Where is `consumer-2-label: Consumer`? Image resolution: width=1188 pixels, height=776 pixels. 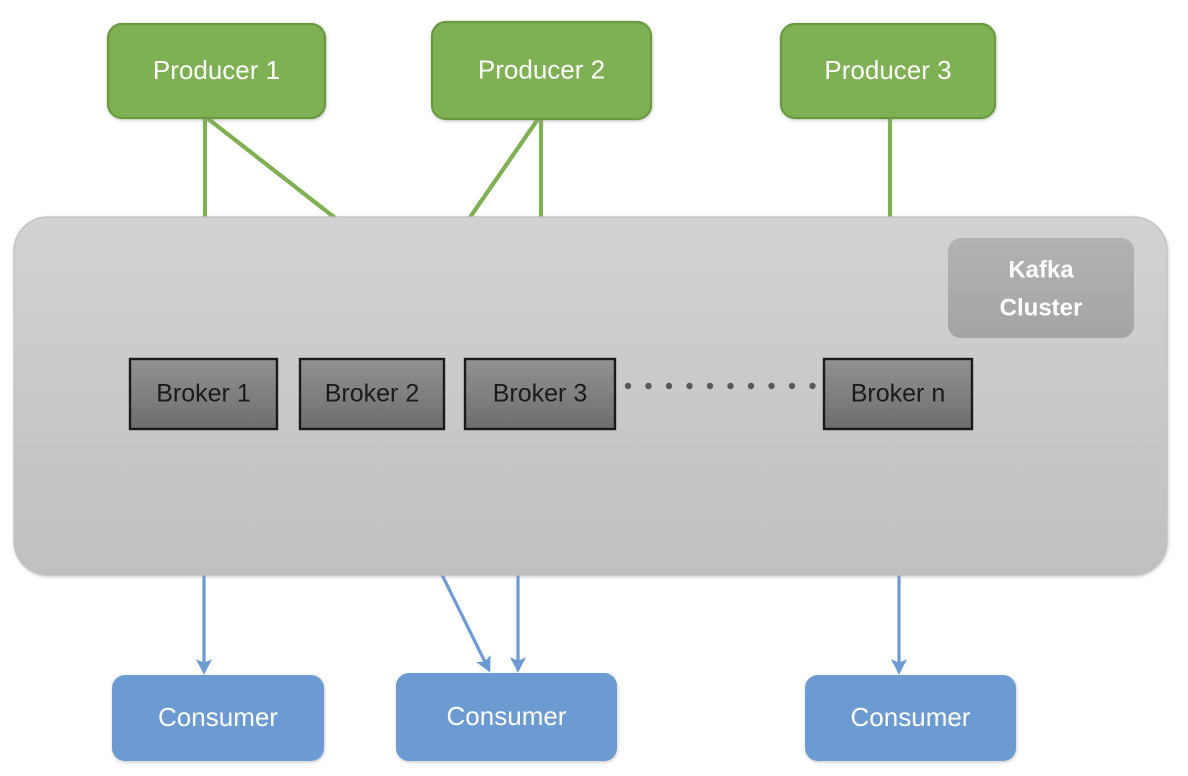
consumer-2-label: Consumer is located at coordinates (507, 716).